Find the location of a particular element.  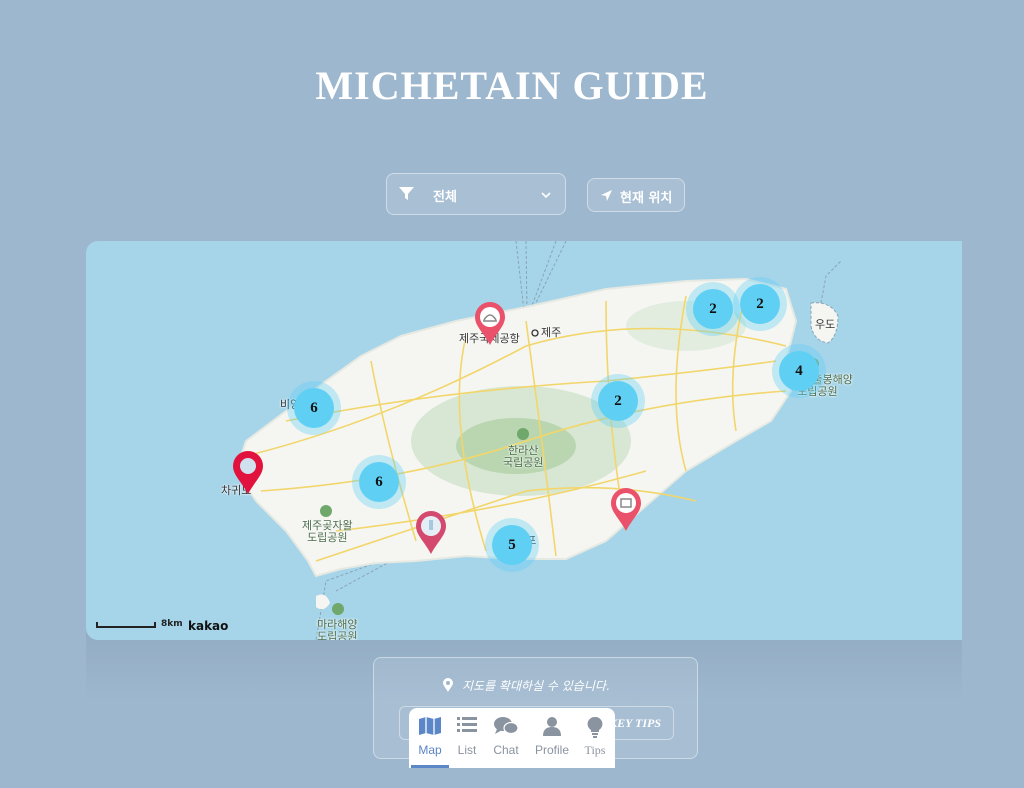

location-arrow-icon is located at coordinates (606, 197).